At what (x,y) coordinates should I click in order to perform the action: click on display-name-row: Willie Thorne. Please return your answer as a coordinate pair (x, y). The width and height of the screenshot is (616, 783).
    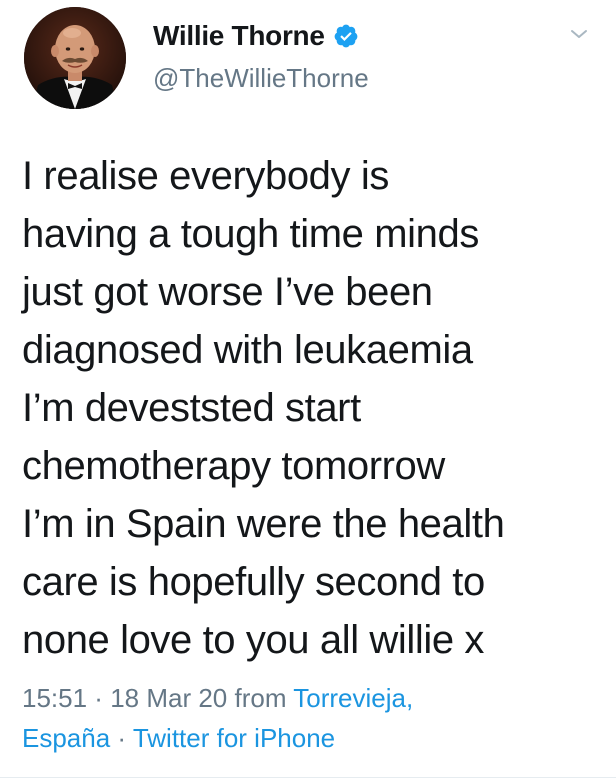
    Looking at the image, I should click on (256, 36).